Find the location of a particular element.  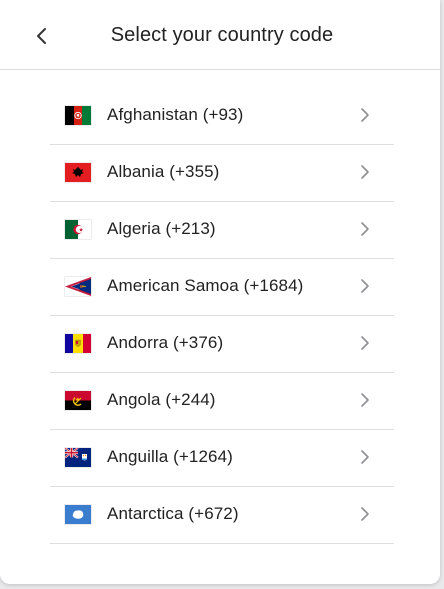

country-label: Antarctica (+672) is located at coordinates (173, 513).